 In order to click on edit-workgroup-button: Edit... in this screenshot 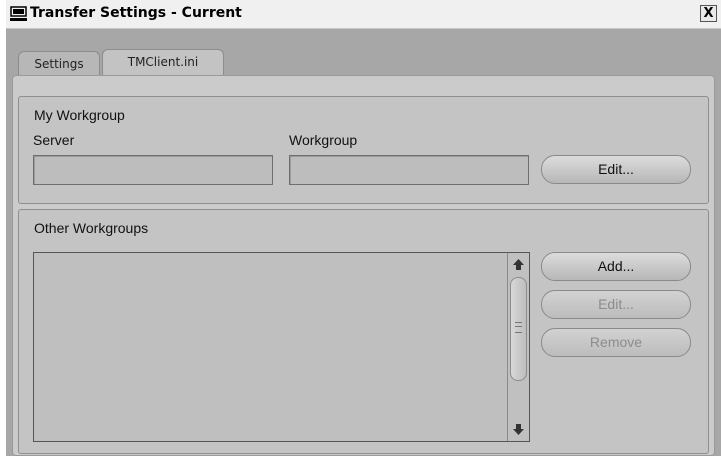, I will do `click(616, 304)`.